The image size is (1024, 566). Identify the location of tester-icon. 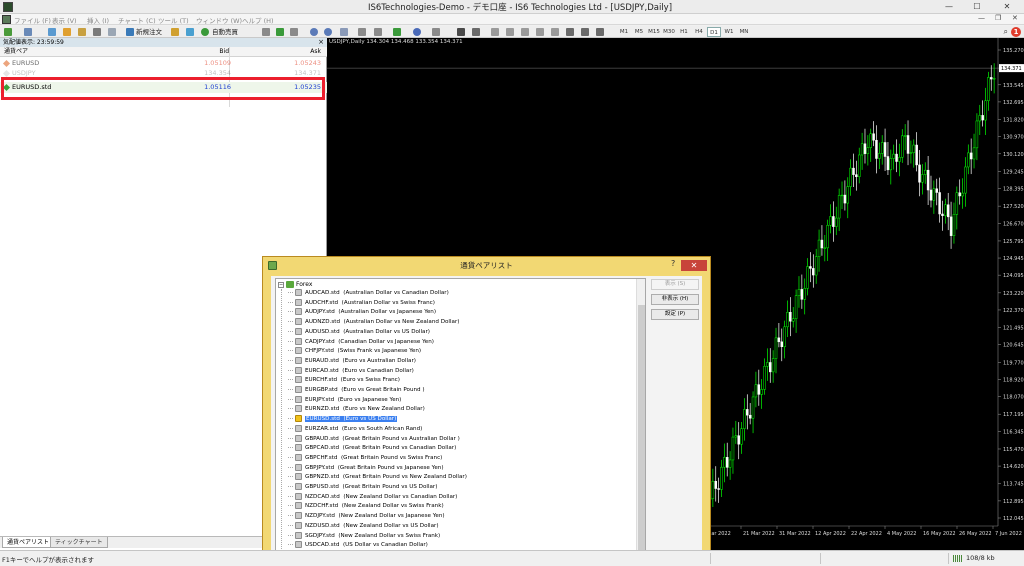
(112, 32).